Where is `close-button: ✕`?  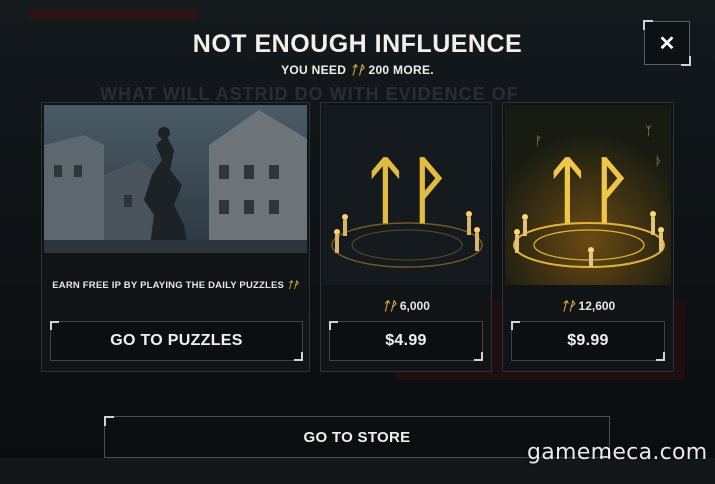 close-button: ✕ is located at coordinates (667, 43).